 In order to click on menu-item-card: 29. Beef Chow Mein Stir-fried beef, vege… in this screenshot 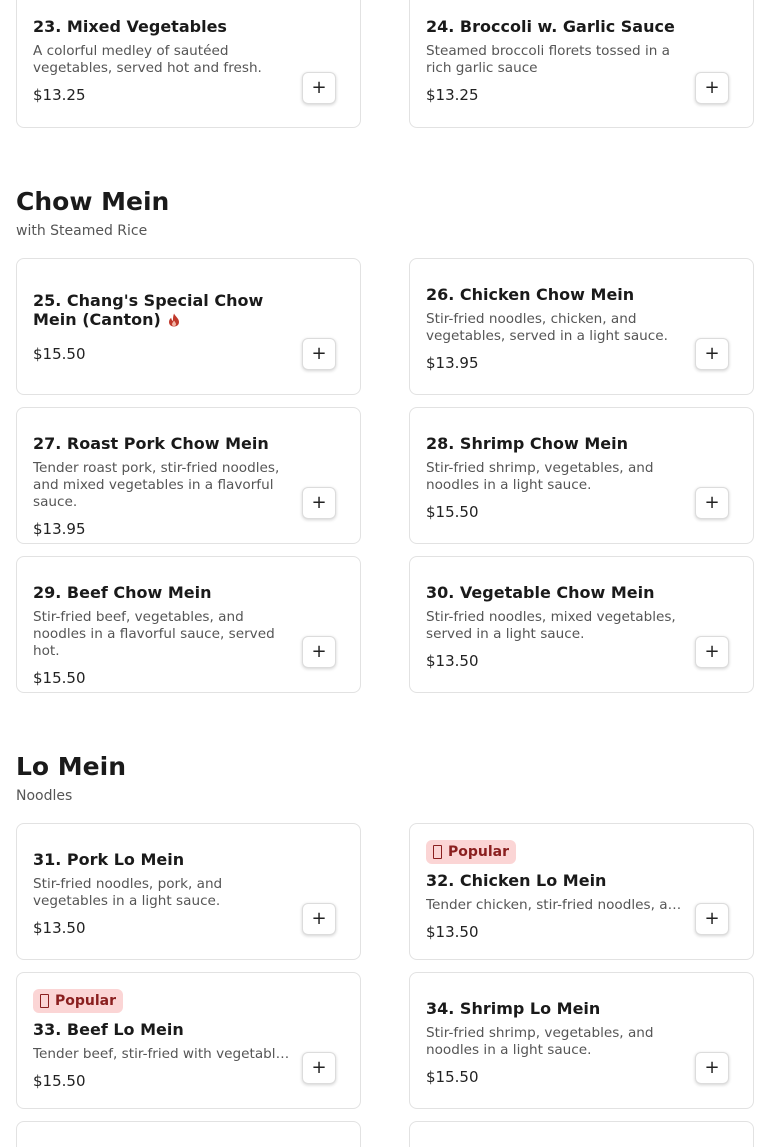, I will do `click(188, 624)`.